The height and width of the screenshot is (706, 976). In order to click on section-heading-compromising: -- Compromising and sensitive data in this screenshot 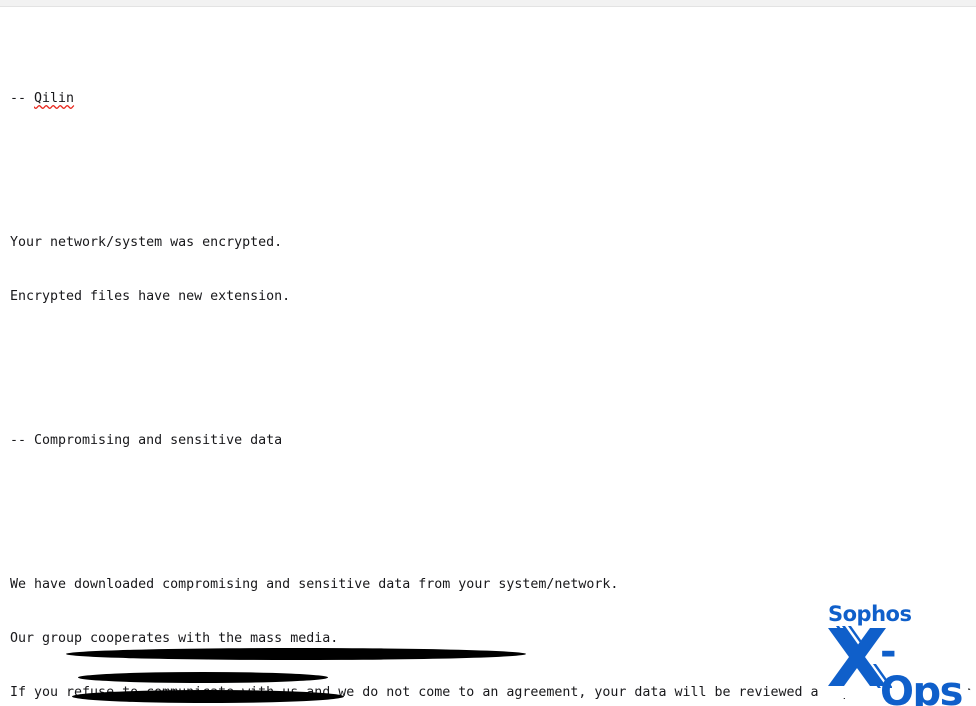, I will do `click(146, 440)`.